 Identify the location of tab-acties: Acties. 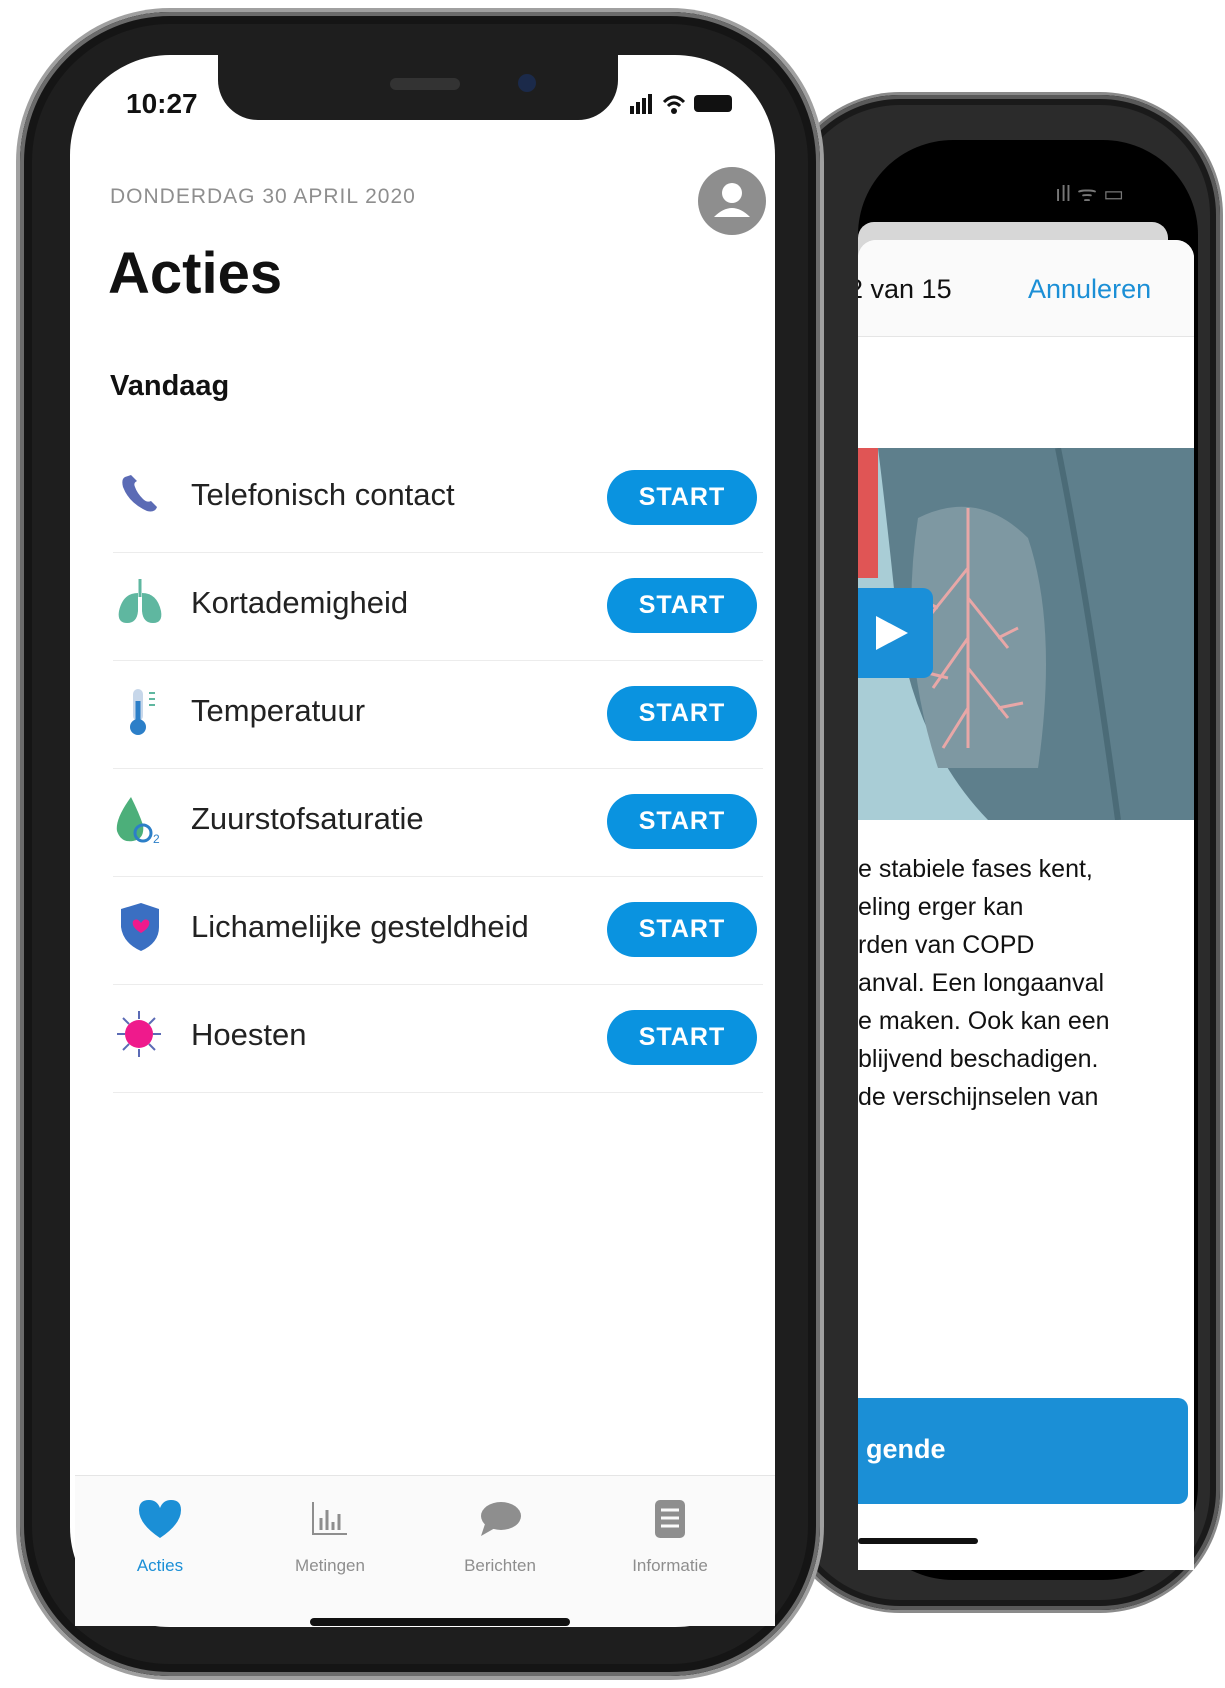
(160, 1536).